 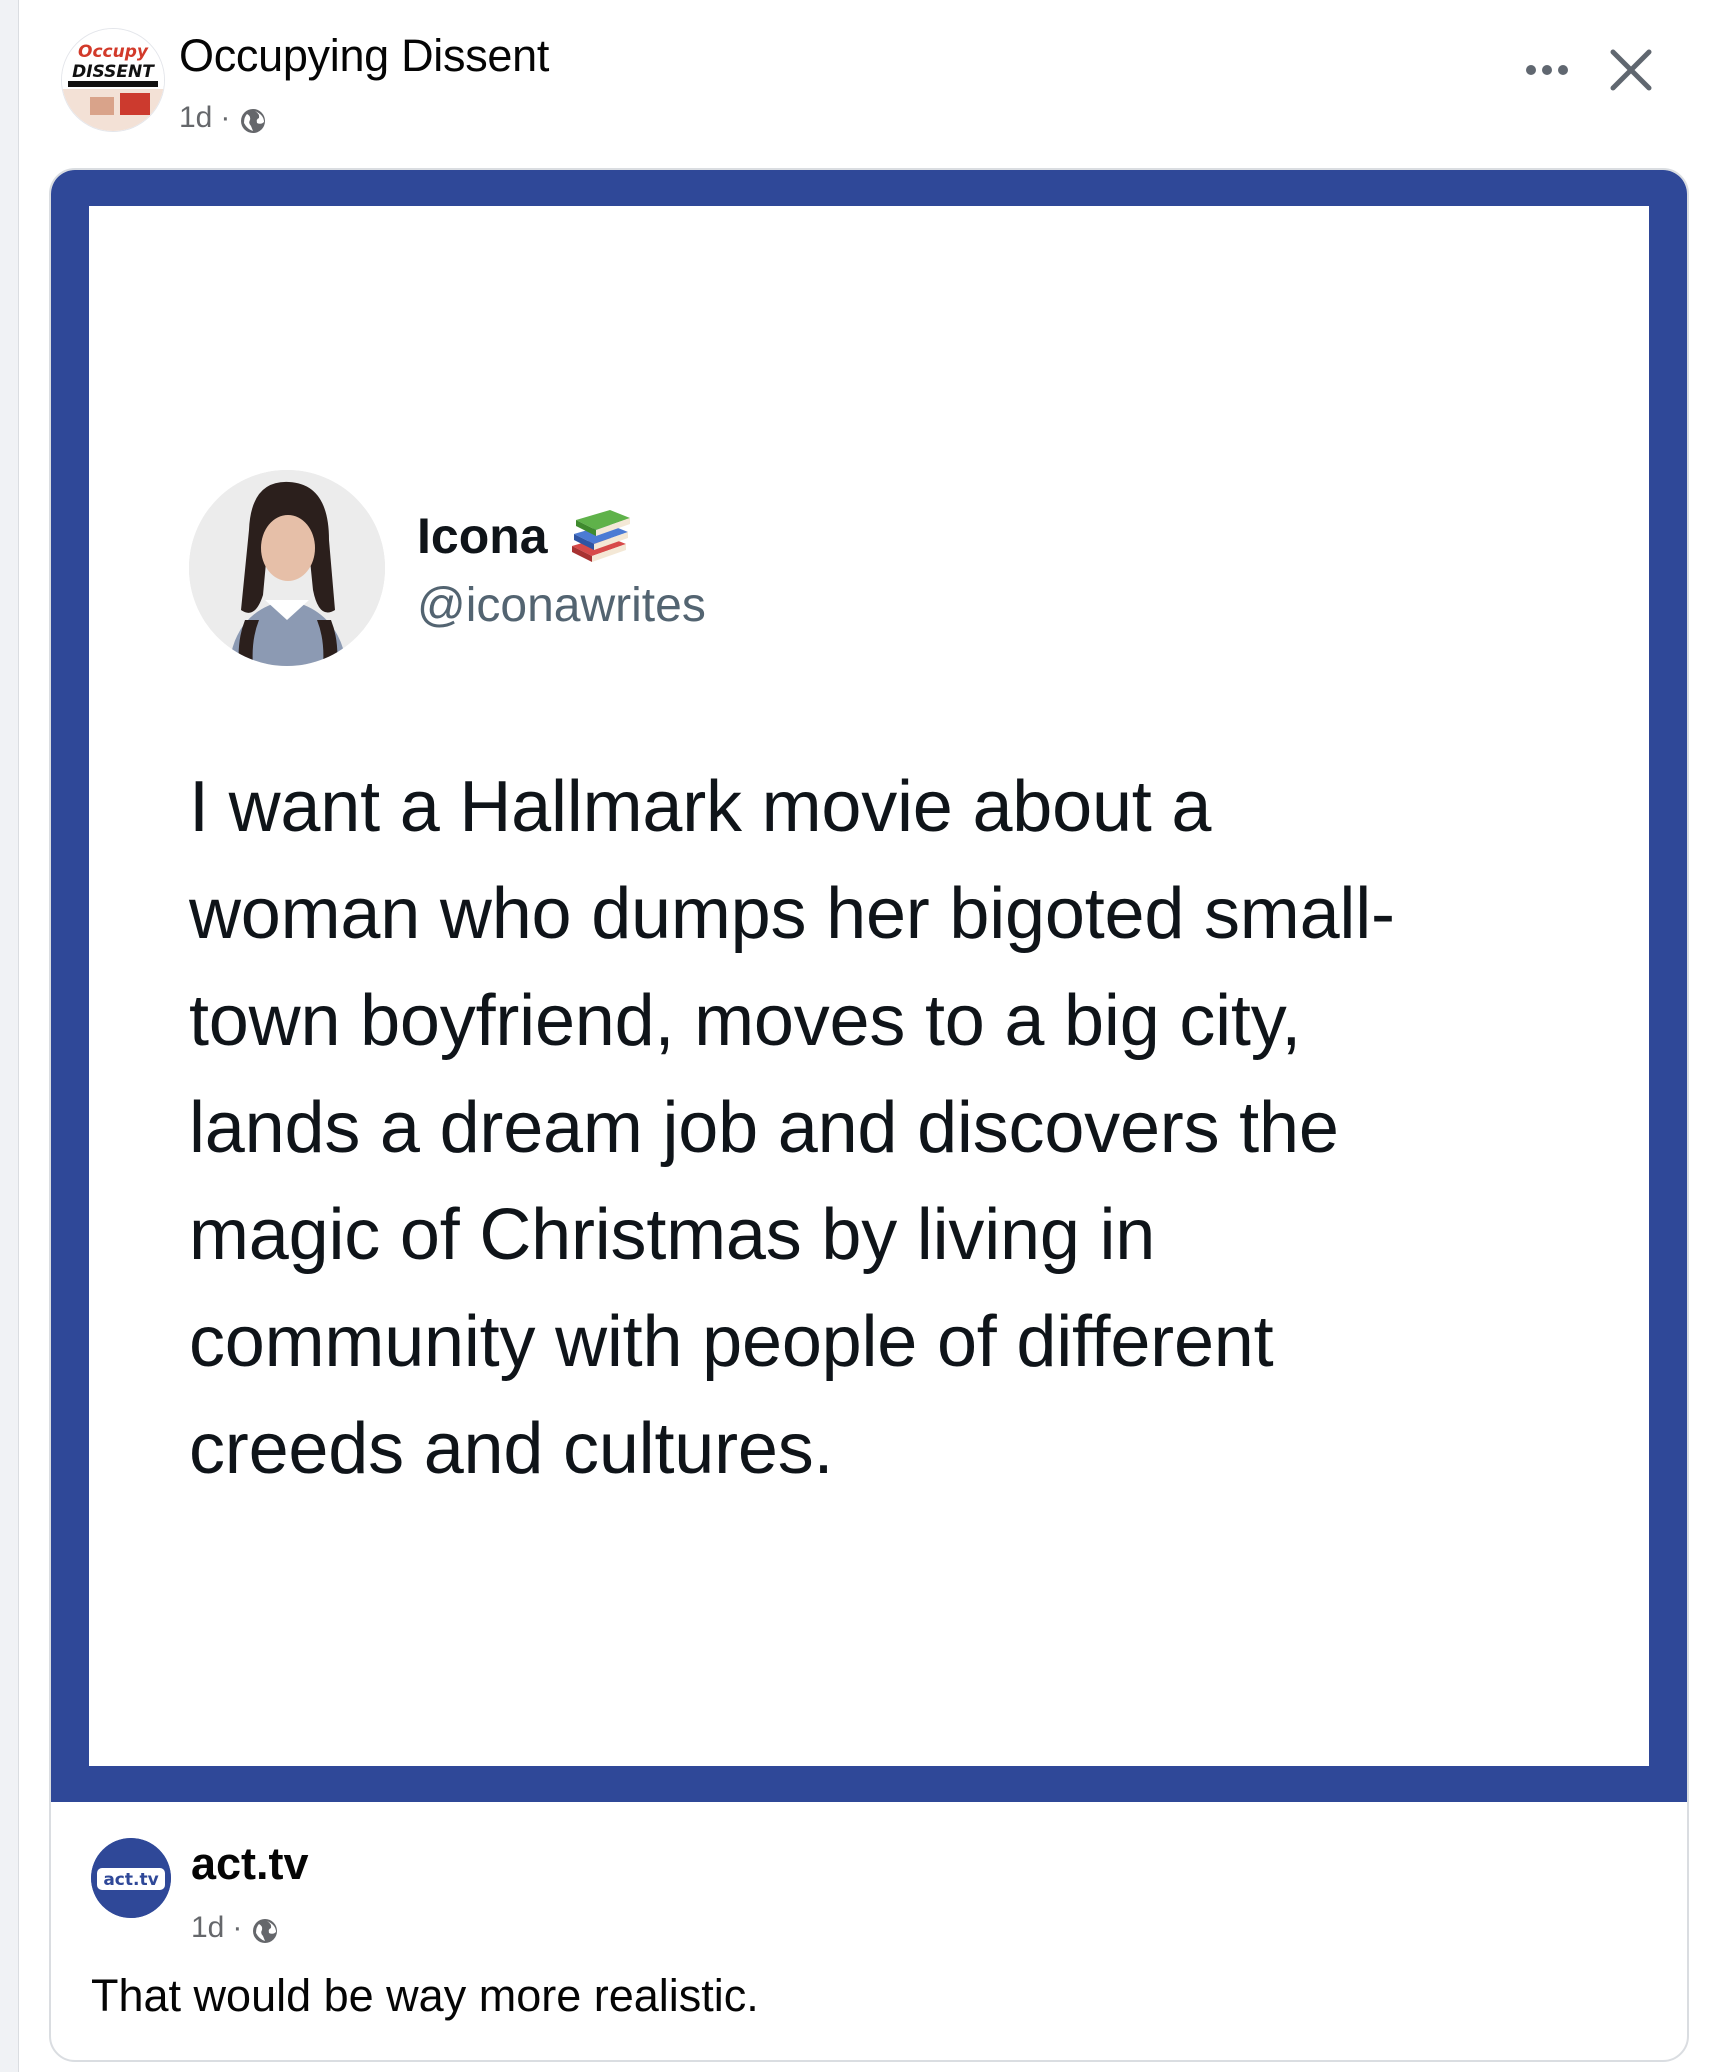 What do you see at coordinates (425, 1995) in the screenshot?
I see `source-caption: That would be way more realistic.` at bounding box center [425, 1995].